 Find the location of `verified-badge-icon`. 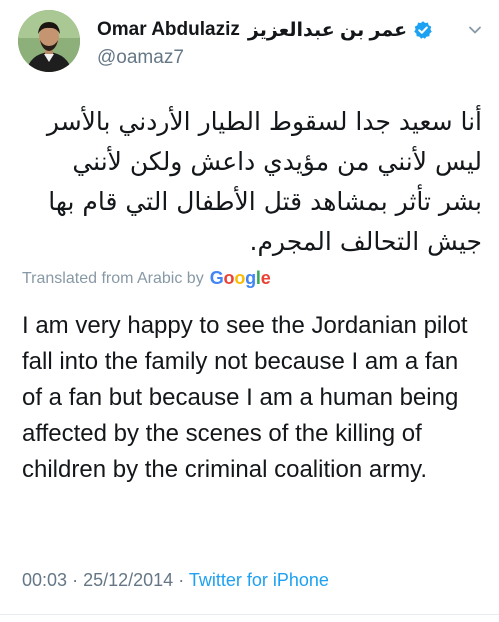

verified-badge-icon is located at coordinates (423, 30).